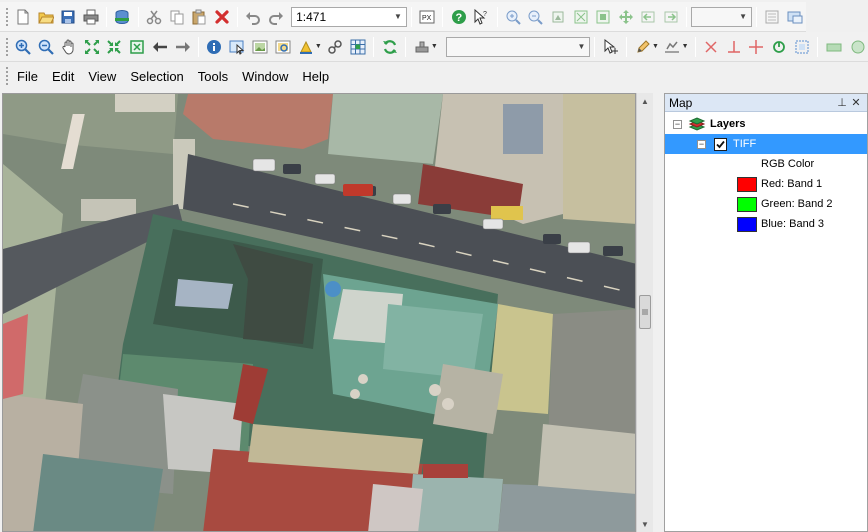 The height and width of the screenshot is (532, 868). What do you see at coordinates (92, 47) in the screenshot?
I see `full-extent-icon` at bounding box center [92, 47].